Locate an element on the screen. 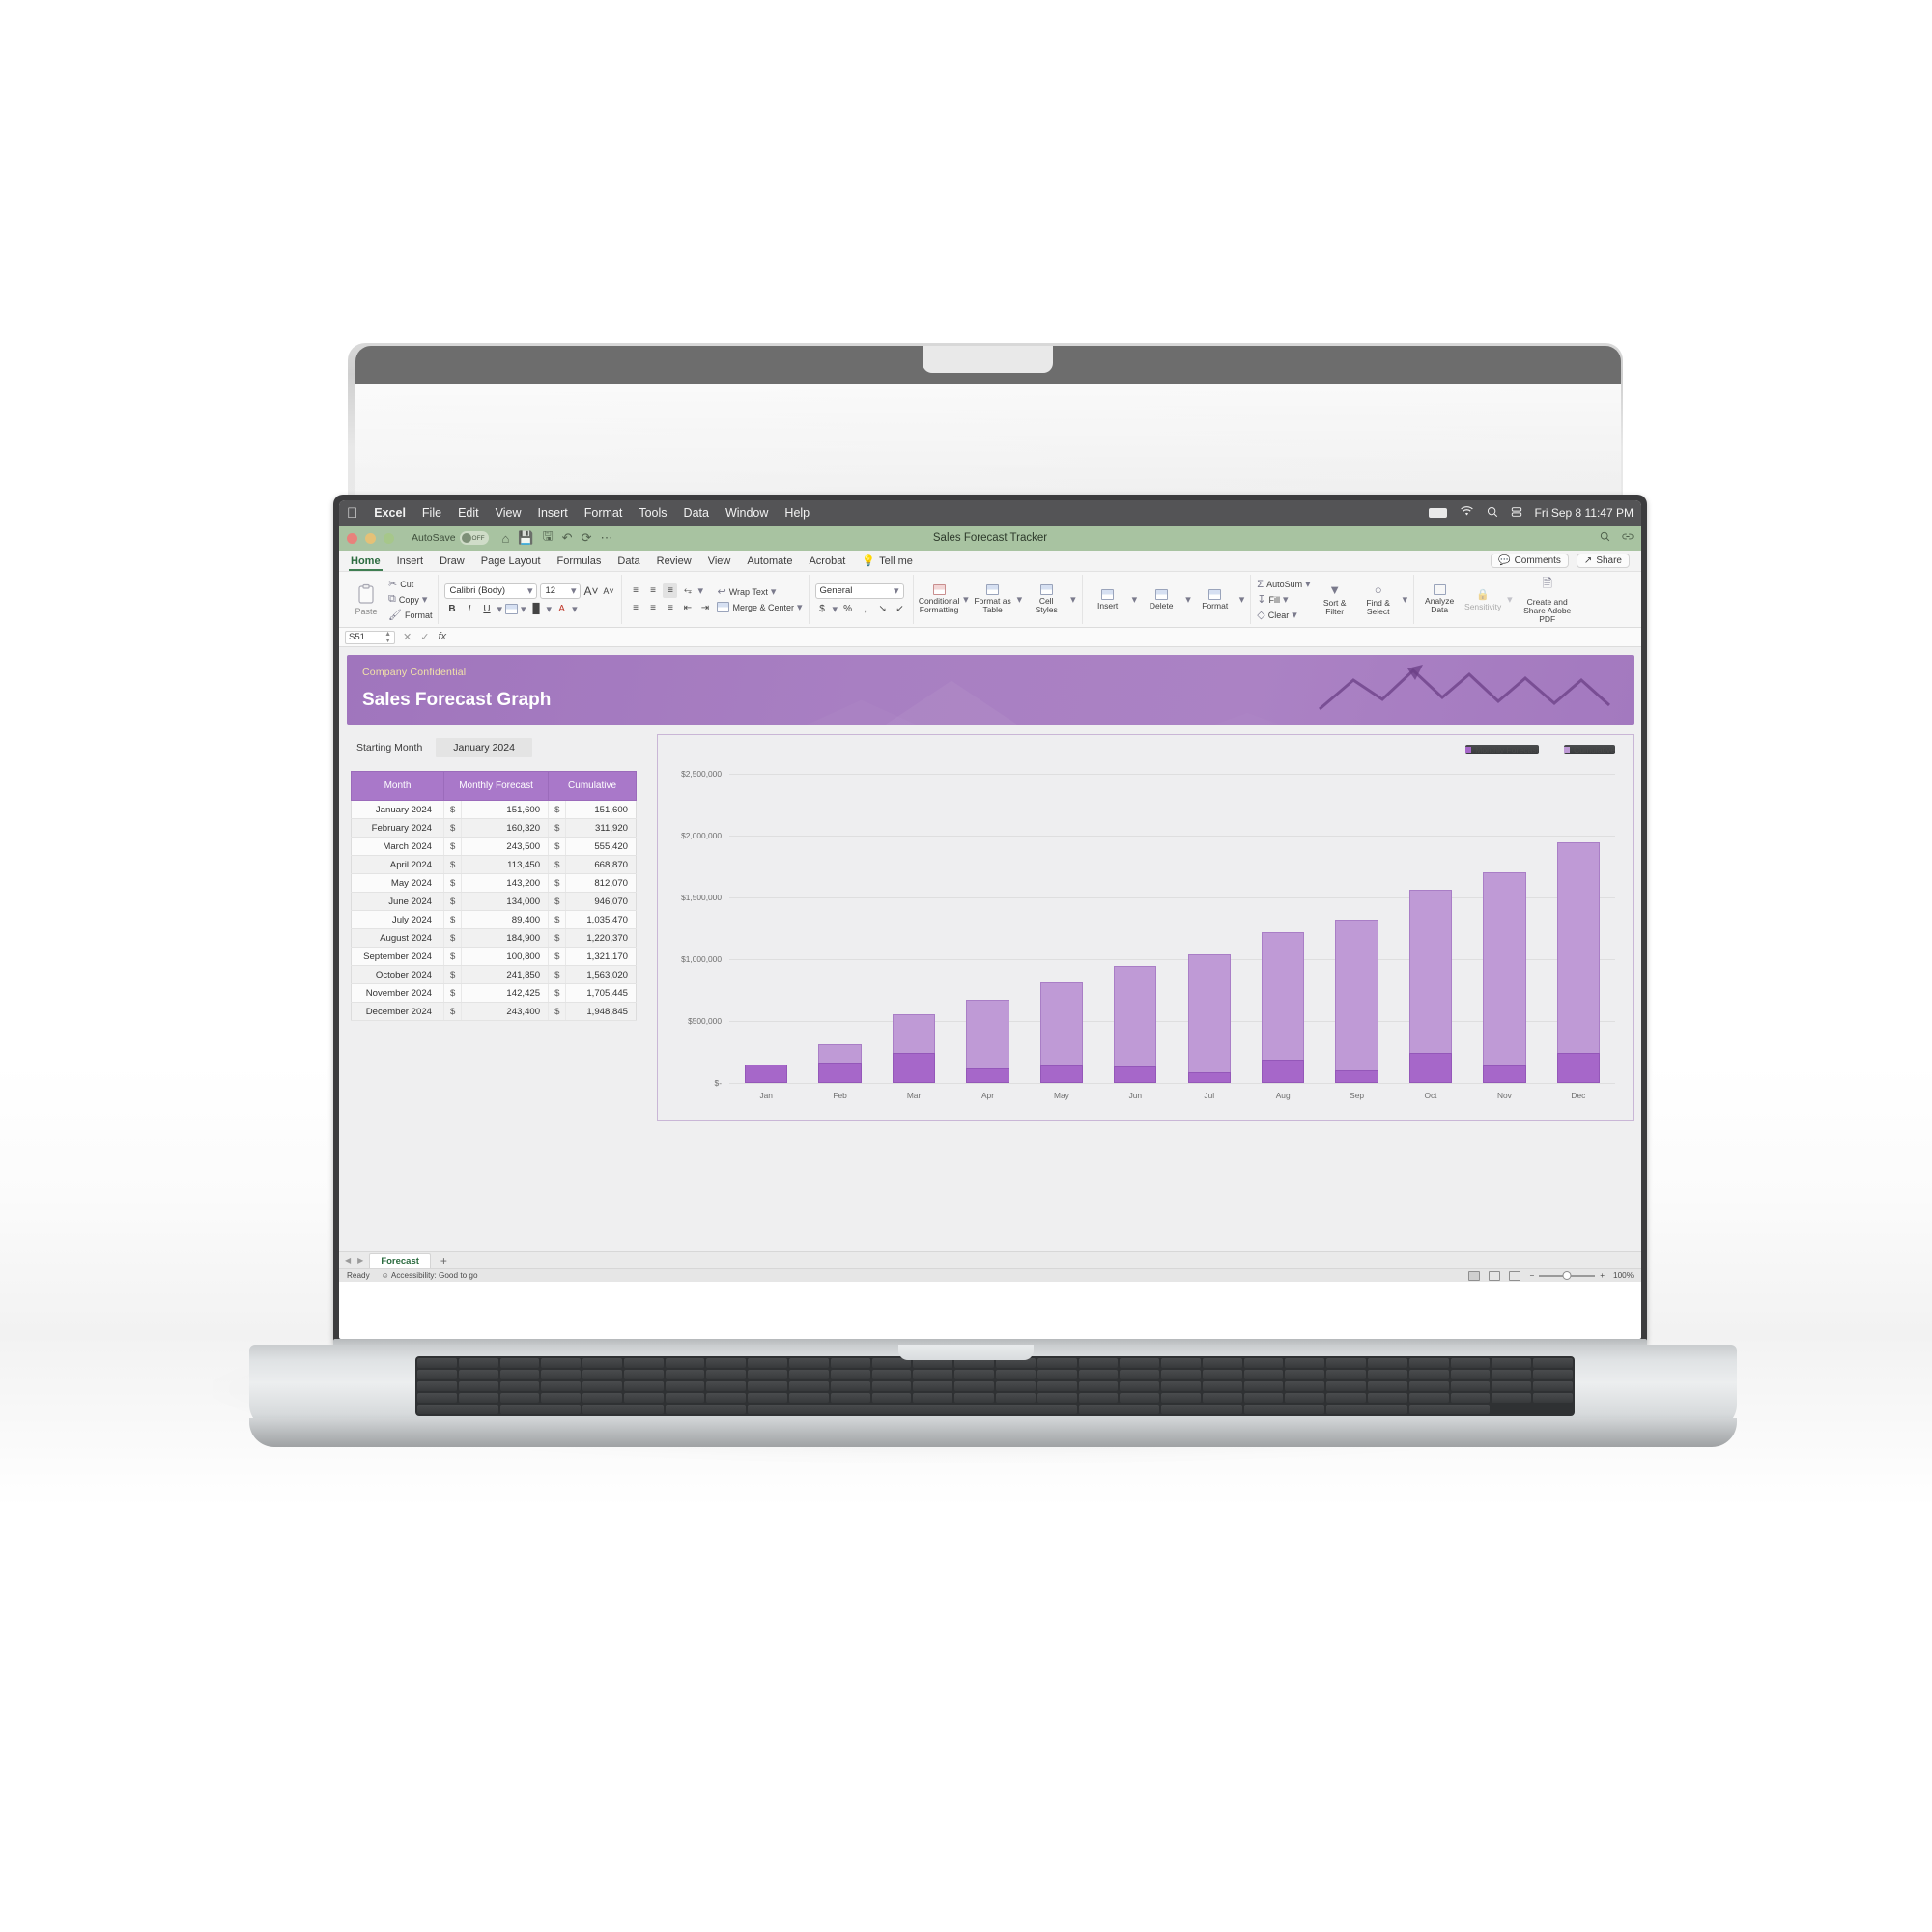 The height and width of the screenshot is (1932, 1932). wifi-icon is located at coordinates (1467, 513).